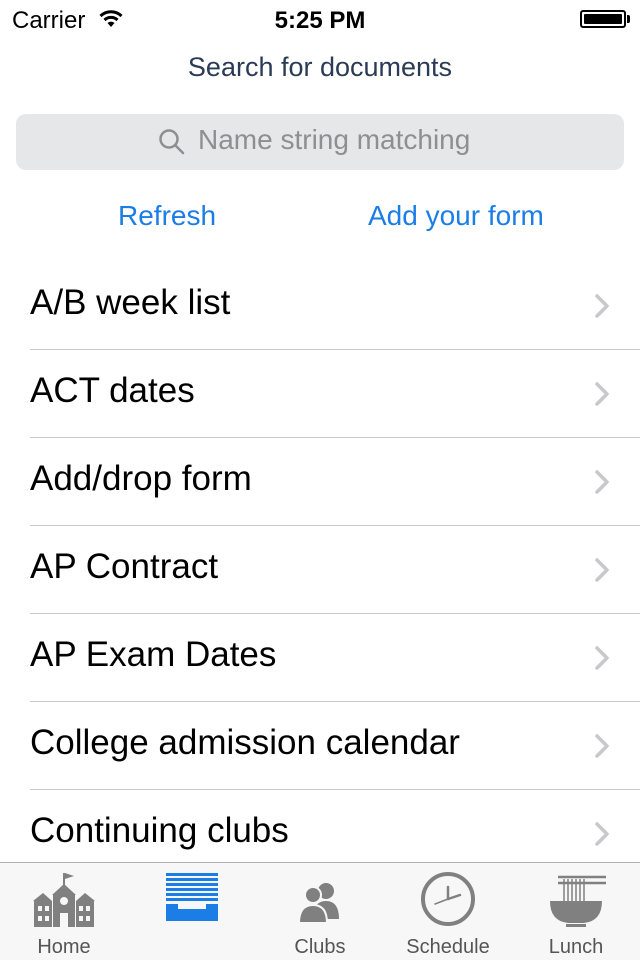 The height and width of the screenshot is (961, 640). I want to click on list-item: AP Contract, so click(320, 570).